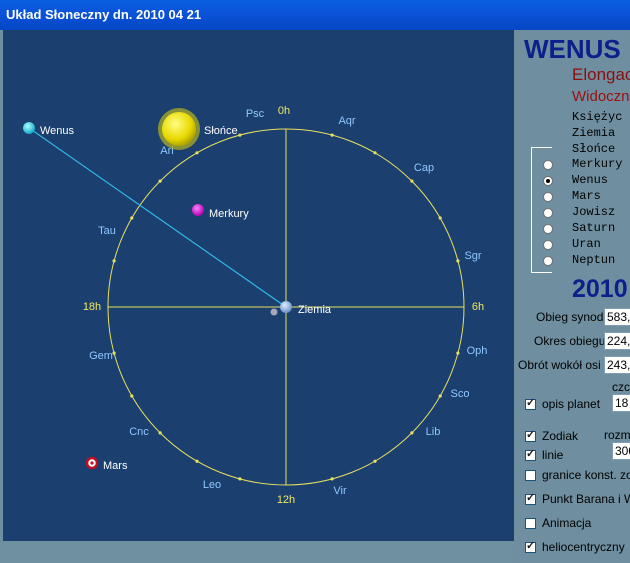  Describe the element at coordinates (586, 196) in the screenshot. I see `radio-label-mars: Mars` at that location.